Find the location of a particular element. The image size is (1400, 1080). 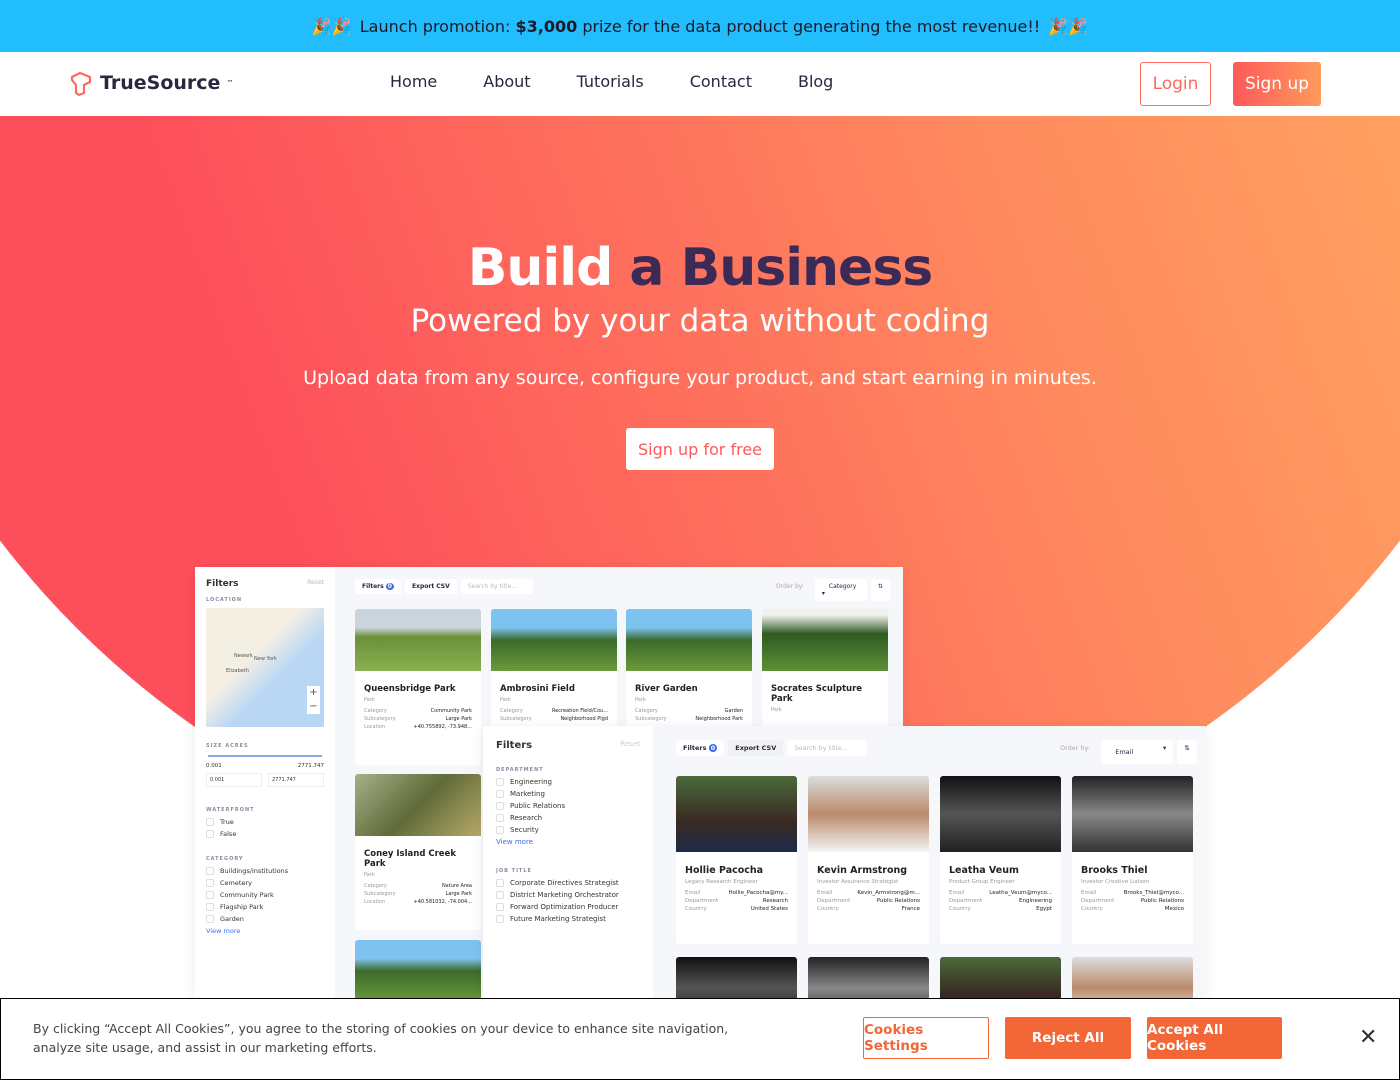

location-label: LOCATION is located at coordinates (224, 600).